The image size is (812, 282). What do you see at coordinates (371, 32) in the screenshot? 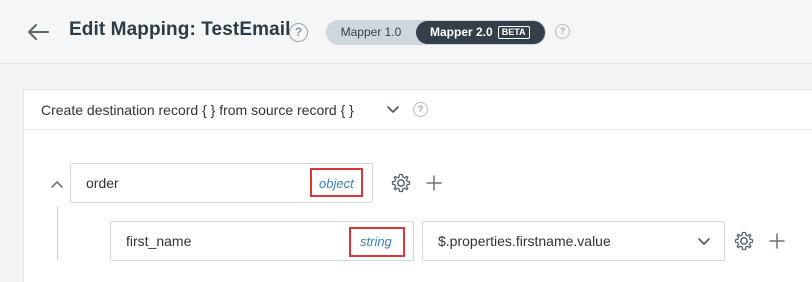
I see `mapper-1-option: Mapper 1.0` at bounding box center [371, 32].